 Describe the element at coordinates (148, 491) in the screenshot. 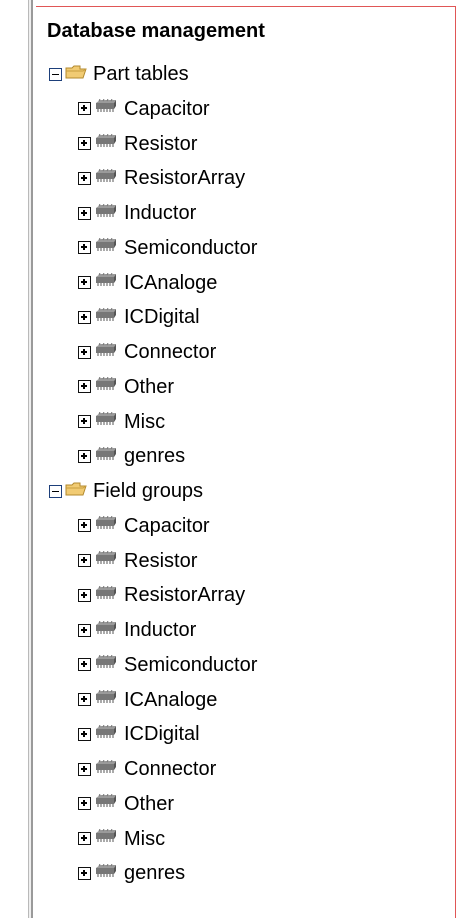

I see `tree-group-label: Field groups` at that location.